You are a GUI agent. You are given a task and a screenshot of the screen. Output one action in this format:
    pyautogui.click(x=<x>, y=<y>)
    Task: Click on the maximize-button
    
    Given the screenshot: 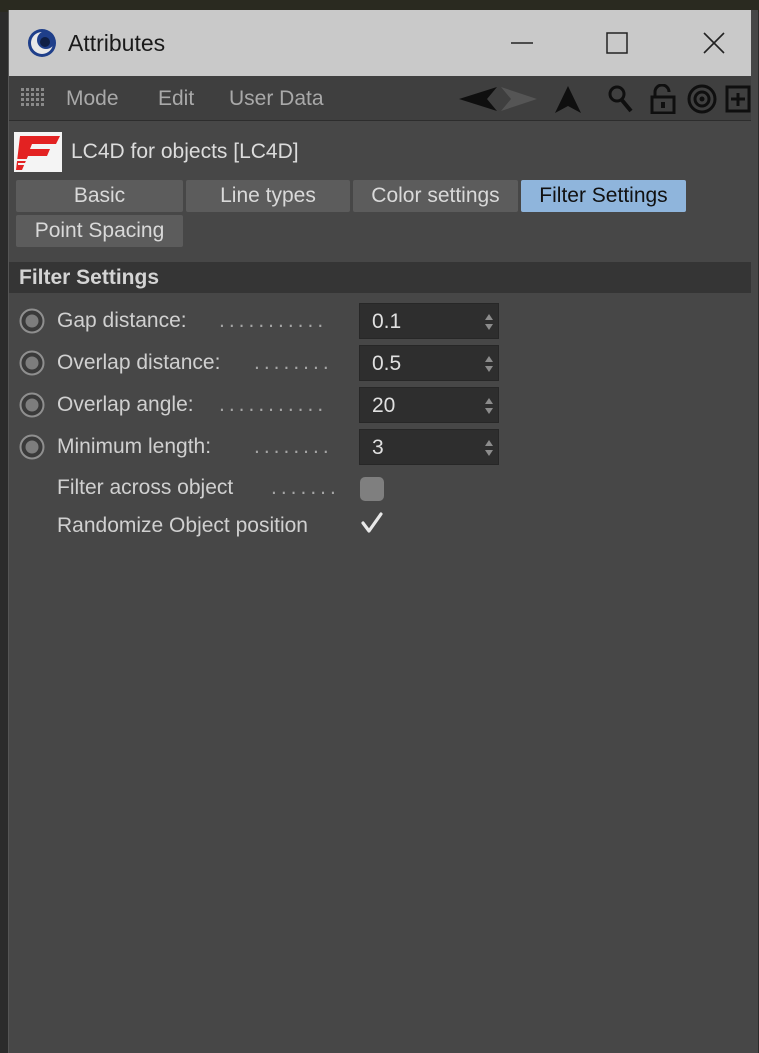 What is the action you would take?
    pyautogui.click(x=617, y=43)
    